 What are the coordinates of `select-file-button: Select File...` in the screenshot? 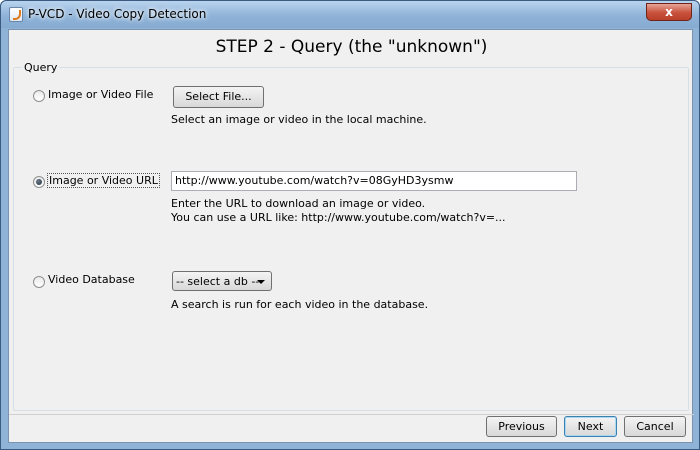 It's located at (218, 97).